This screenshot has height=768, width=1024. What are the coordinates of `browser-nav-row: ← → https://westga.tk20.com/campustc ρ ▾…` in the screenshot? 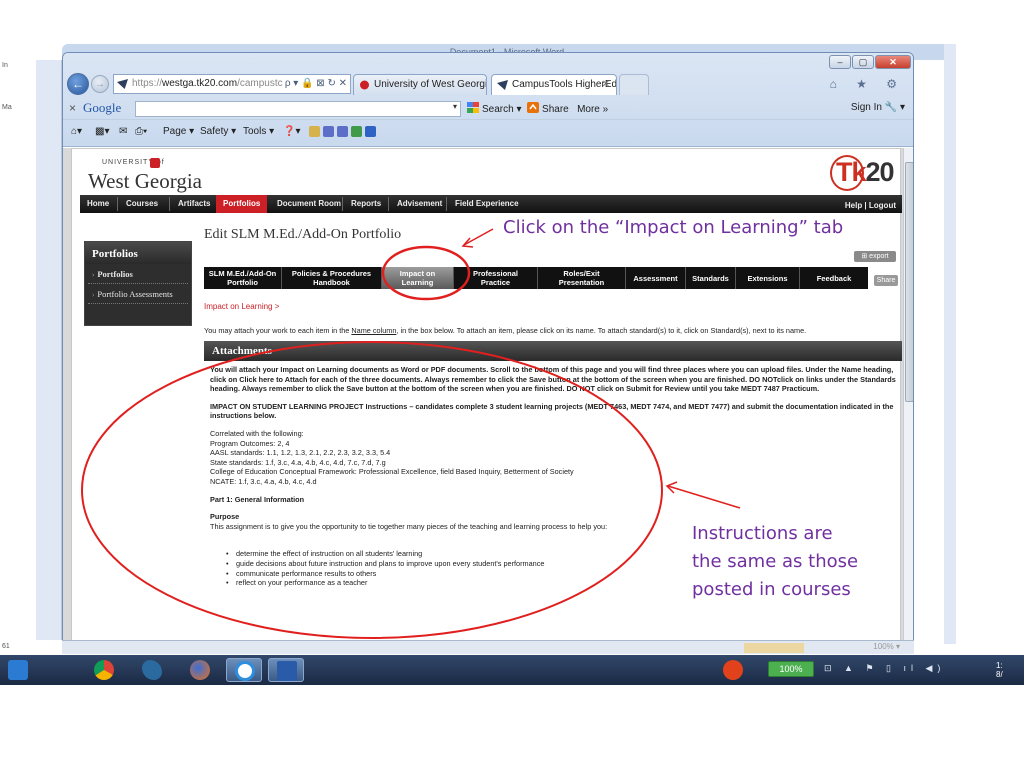 It's located at (488, 84).